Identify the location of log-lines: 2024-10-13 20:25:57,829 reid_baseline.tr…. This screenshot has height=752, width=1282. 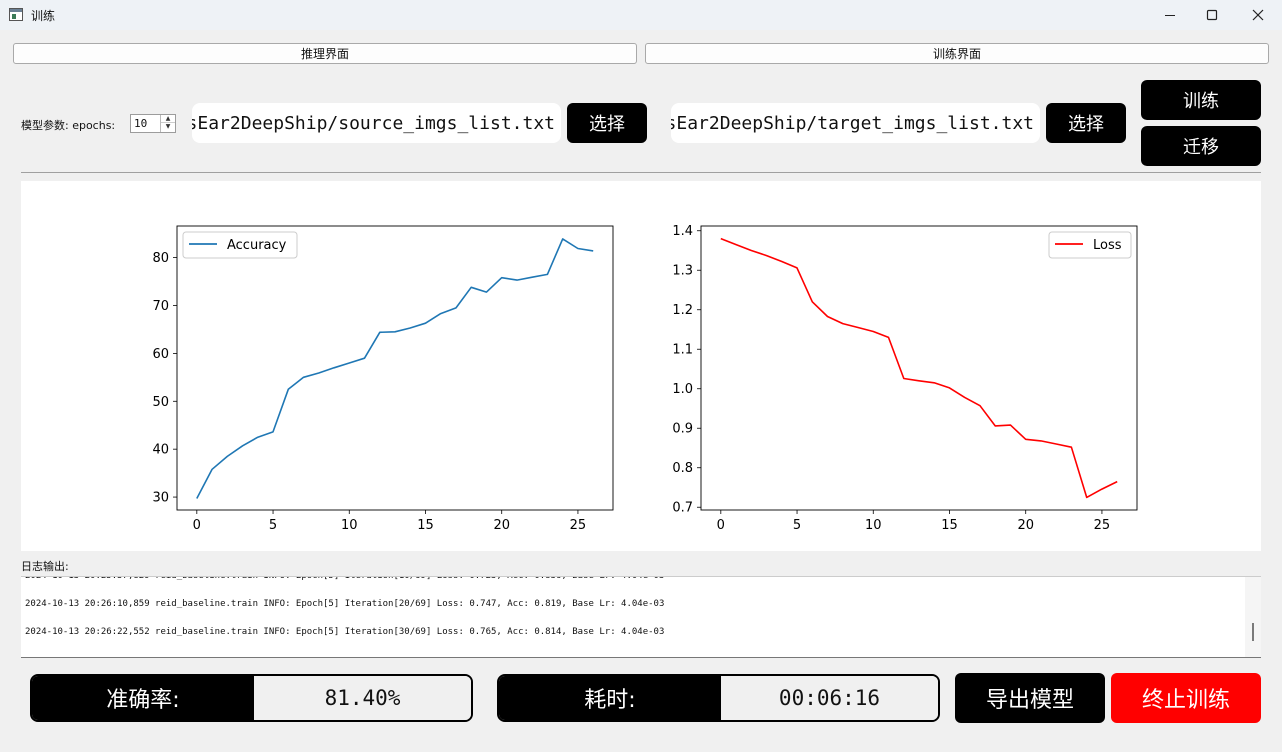
(630, 614).